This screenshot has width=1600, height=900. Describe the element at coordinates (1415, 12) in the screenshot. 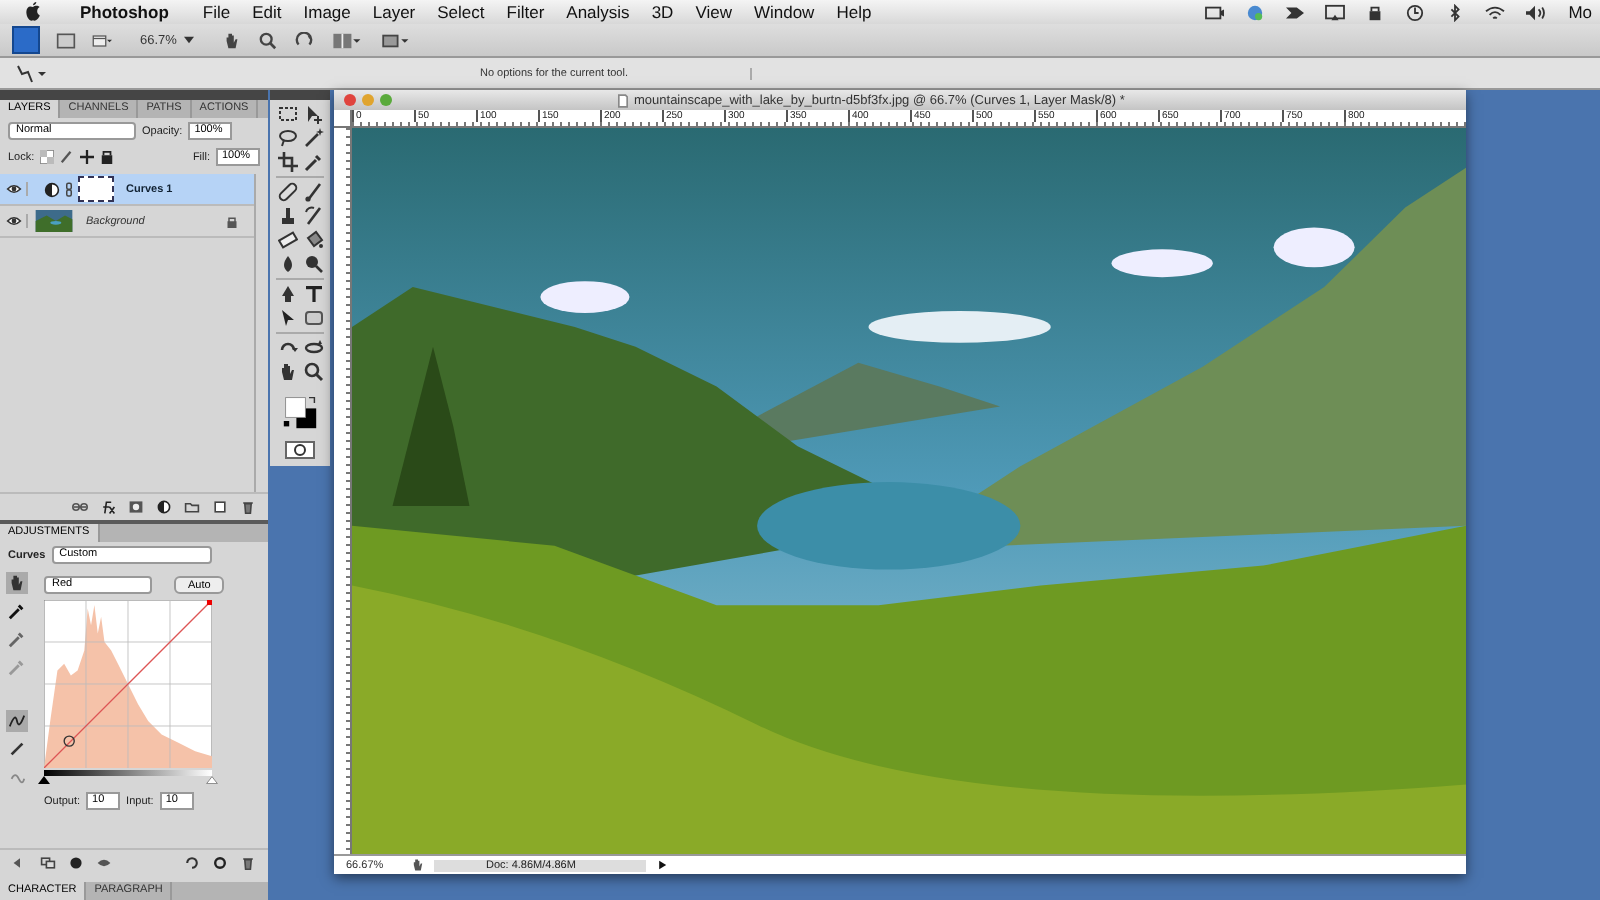

I see `clock-icon` at that location.